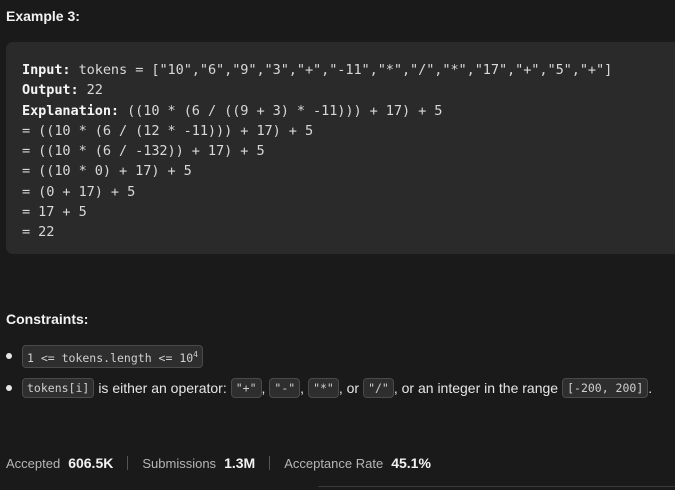 This screenshot has width=675, height=490. Describe the element at coordinates (411, 463) in the screenshot. I see `acceptance-rate-value: 45.1%` at that location.